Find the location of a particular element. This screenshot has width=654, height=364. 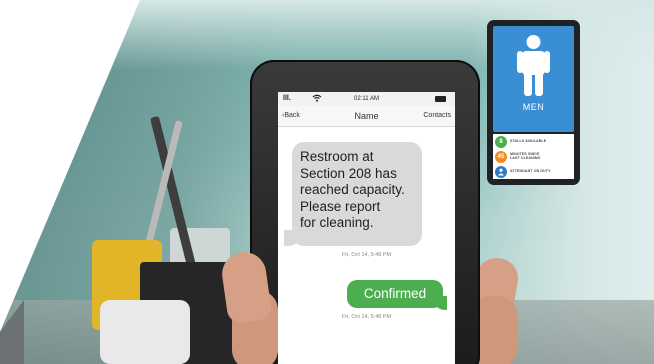

messages-nav-bar: ‹Back Name Contacts is located at coordinates (366, 116).